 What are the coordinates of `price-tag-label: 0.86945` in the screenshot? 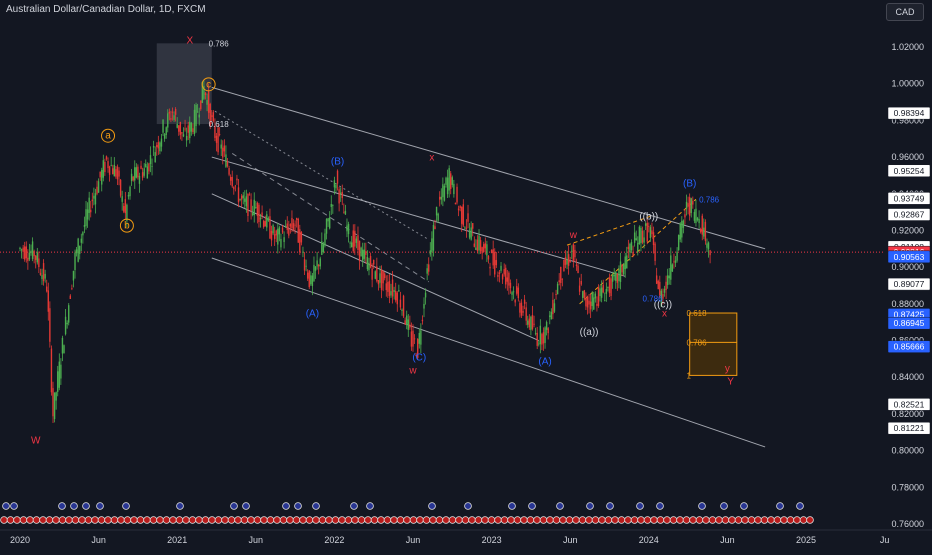 It's located at (909, 323).